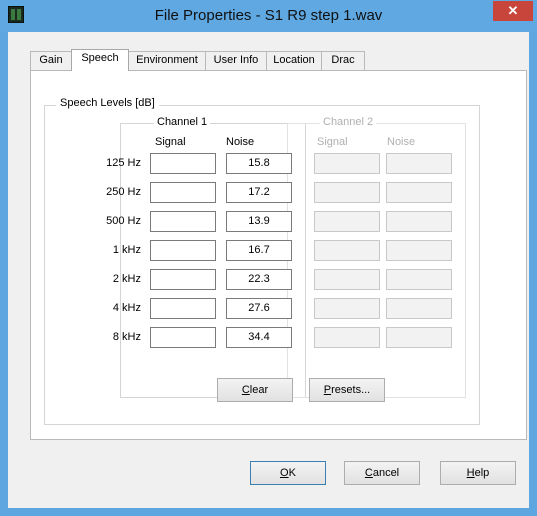 This screenshot has width=537, height=516. What do you see at coordinates (126, 279) in the screenshot?
I see `frequency-label: 2 kHz` at bounding box center [126, 279].